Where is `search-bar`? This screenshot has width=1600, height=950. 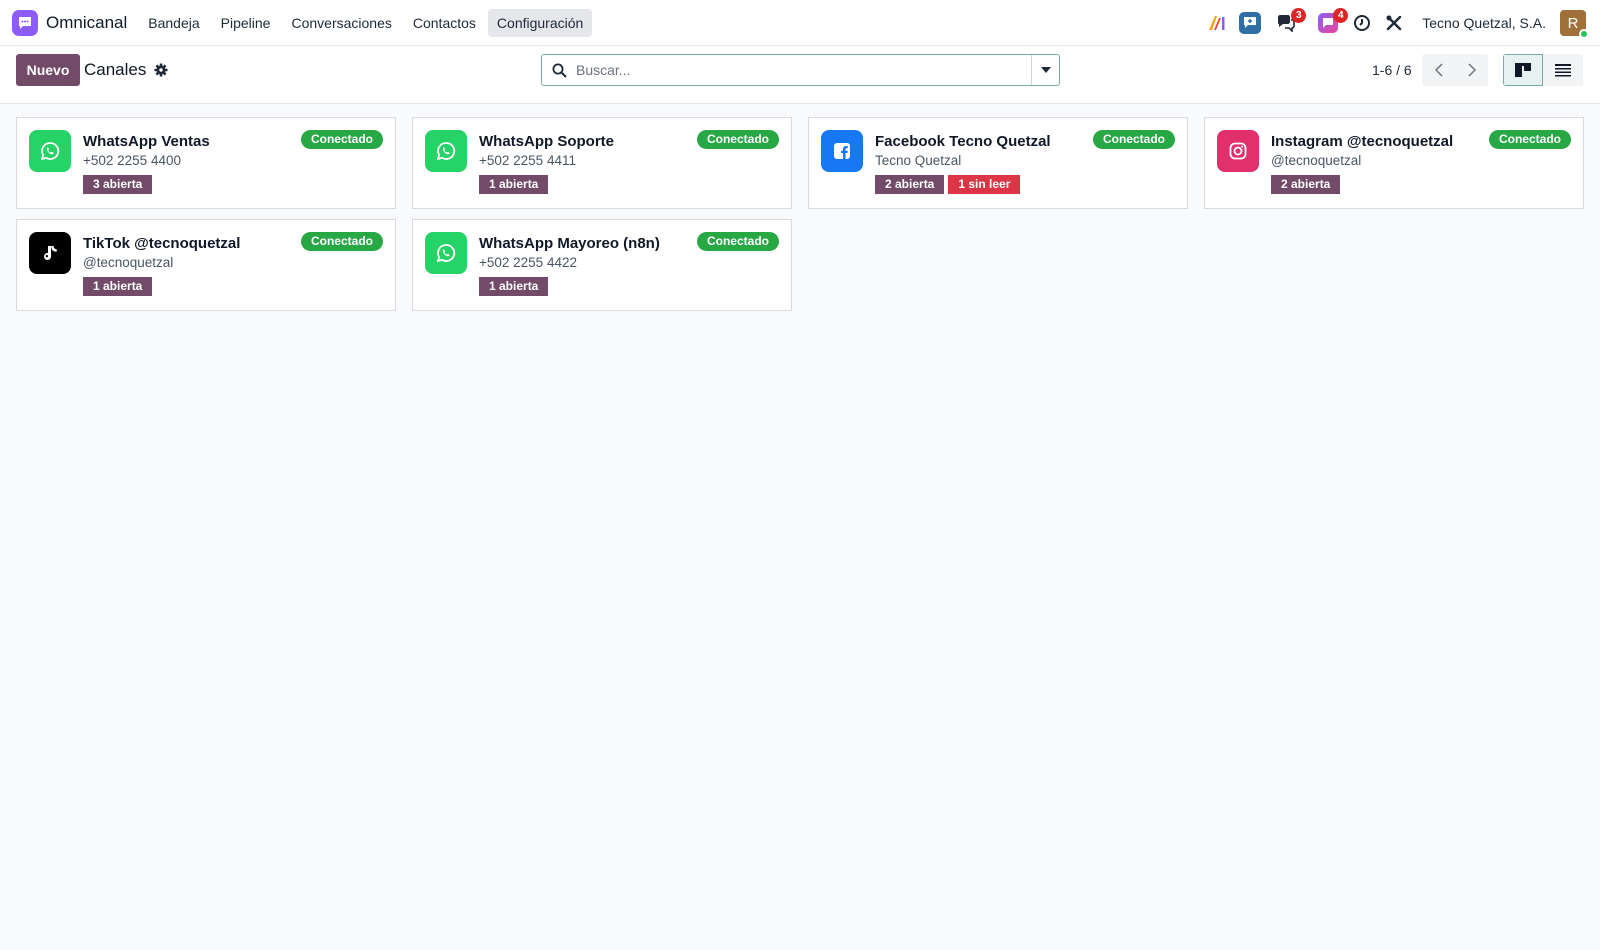 search-bar is located at coordinates (800, 70).